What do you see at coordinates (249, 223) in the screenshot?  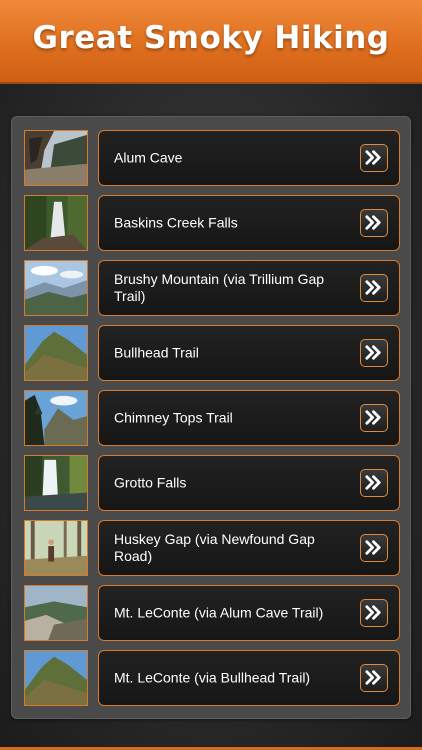 I see `trail-item-button: Baskins Creek Falls` at bounding box center [249, 223].